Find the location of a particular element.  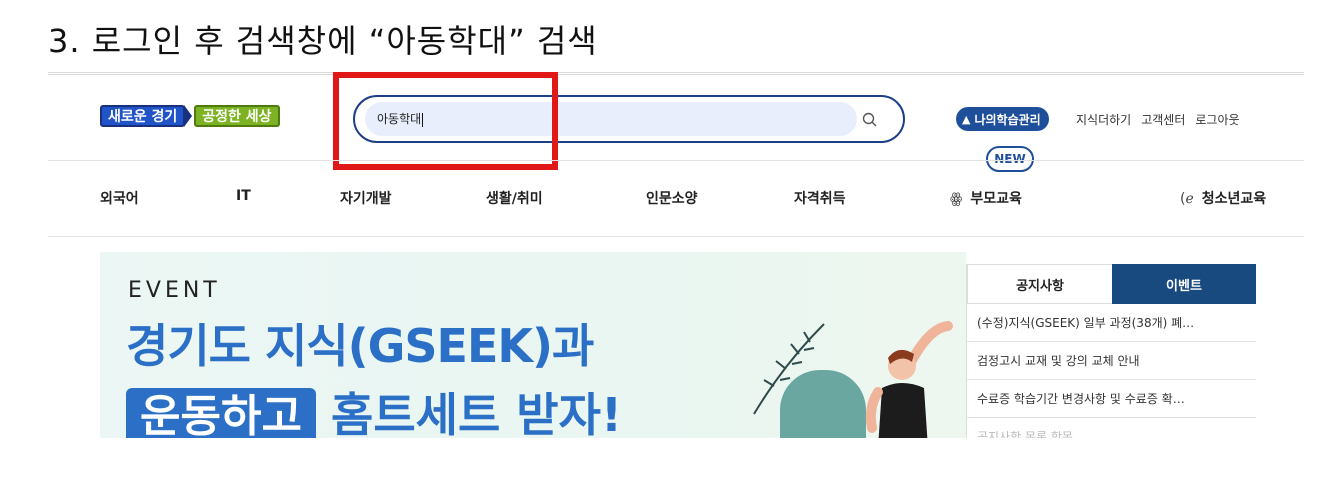

tab-events: 이벤트 is located at coordinates (1184, 284).